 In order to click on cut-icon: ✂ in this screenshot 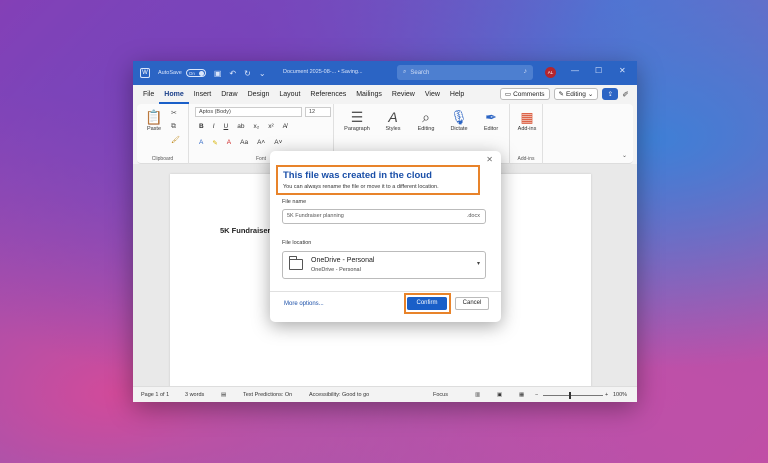, I will do `click(174, 113)`.